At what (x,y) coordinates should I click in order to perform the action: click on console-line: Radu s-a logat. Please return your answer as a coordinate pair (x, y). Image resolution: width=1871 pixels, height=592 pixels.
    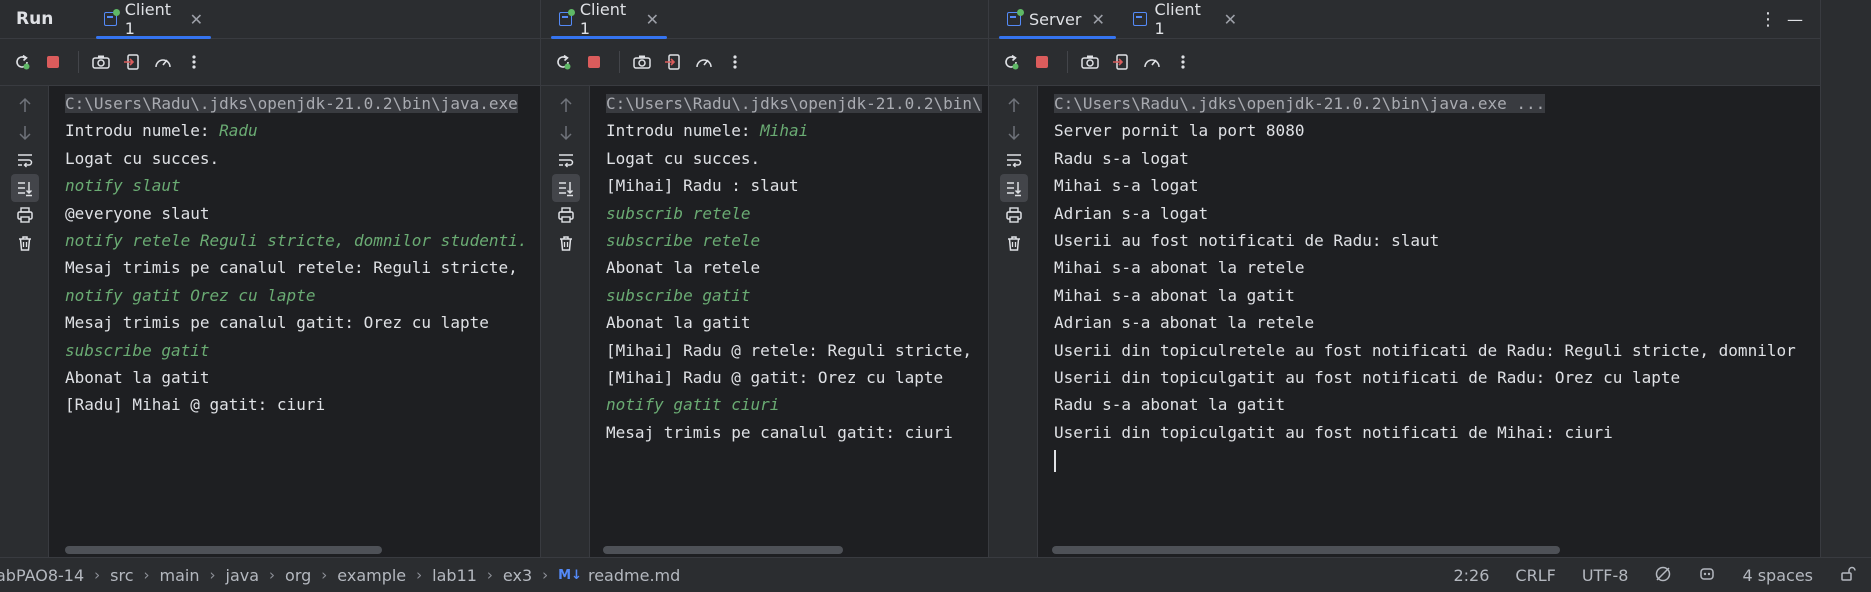
    Looking at the image, I should click on (1121, 158).